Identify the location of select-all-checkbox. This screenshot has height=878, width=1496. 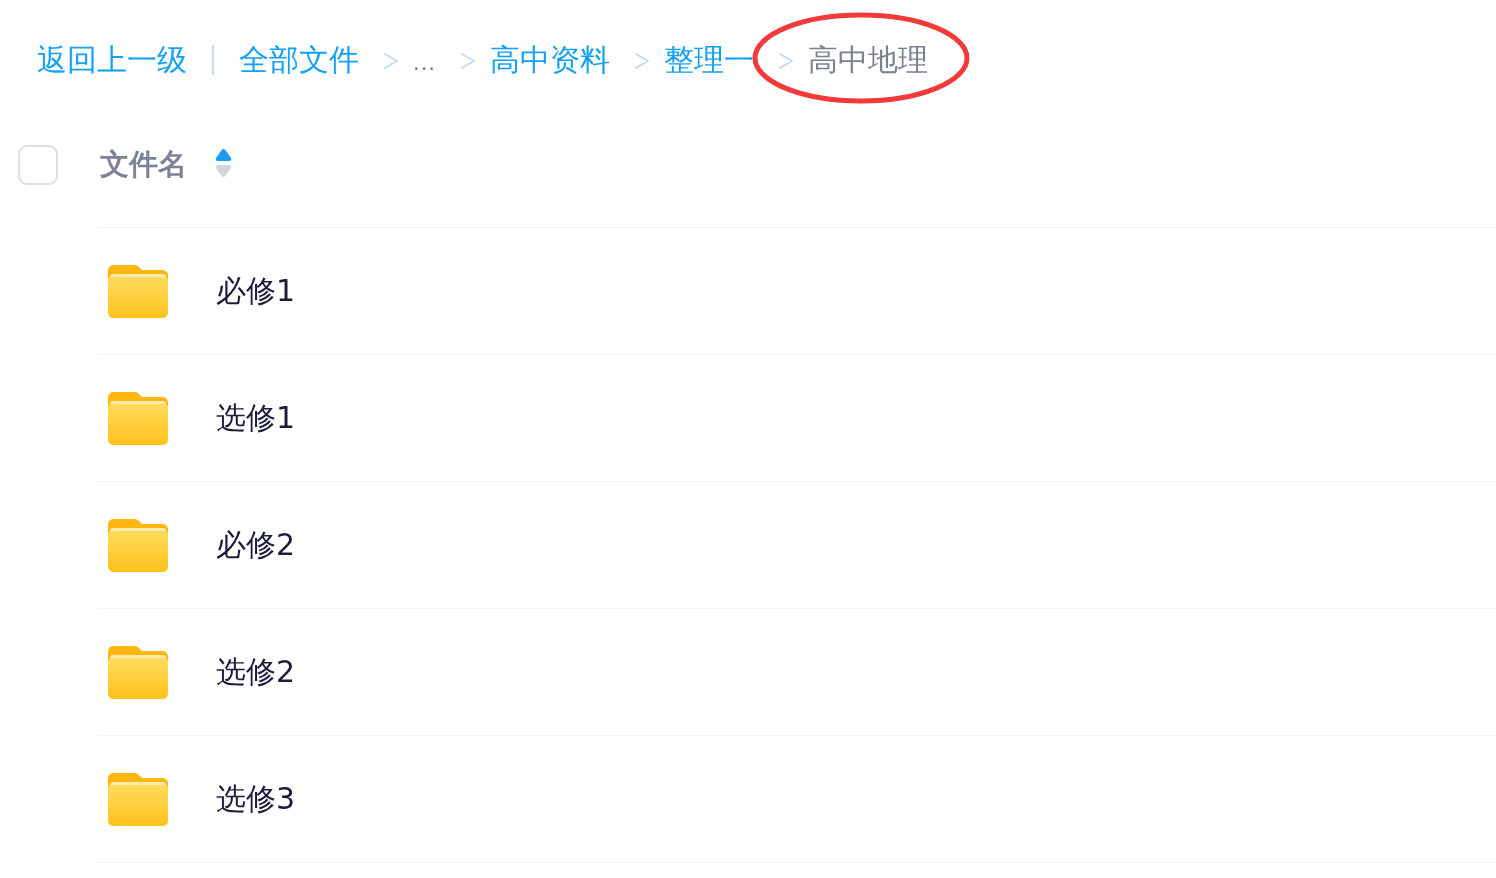
(38, 165).